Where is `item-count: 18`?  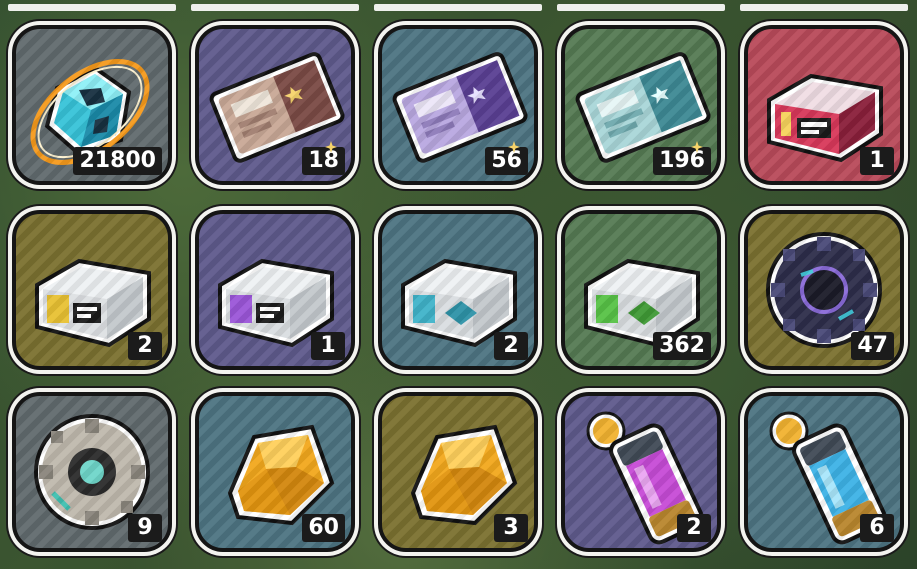
item-count: 18 is located at coordinates (323, 161).